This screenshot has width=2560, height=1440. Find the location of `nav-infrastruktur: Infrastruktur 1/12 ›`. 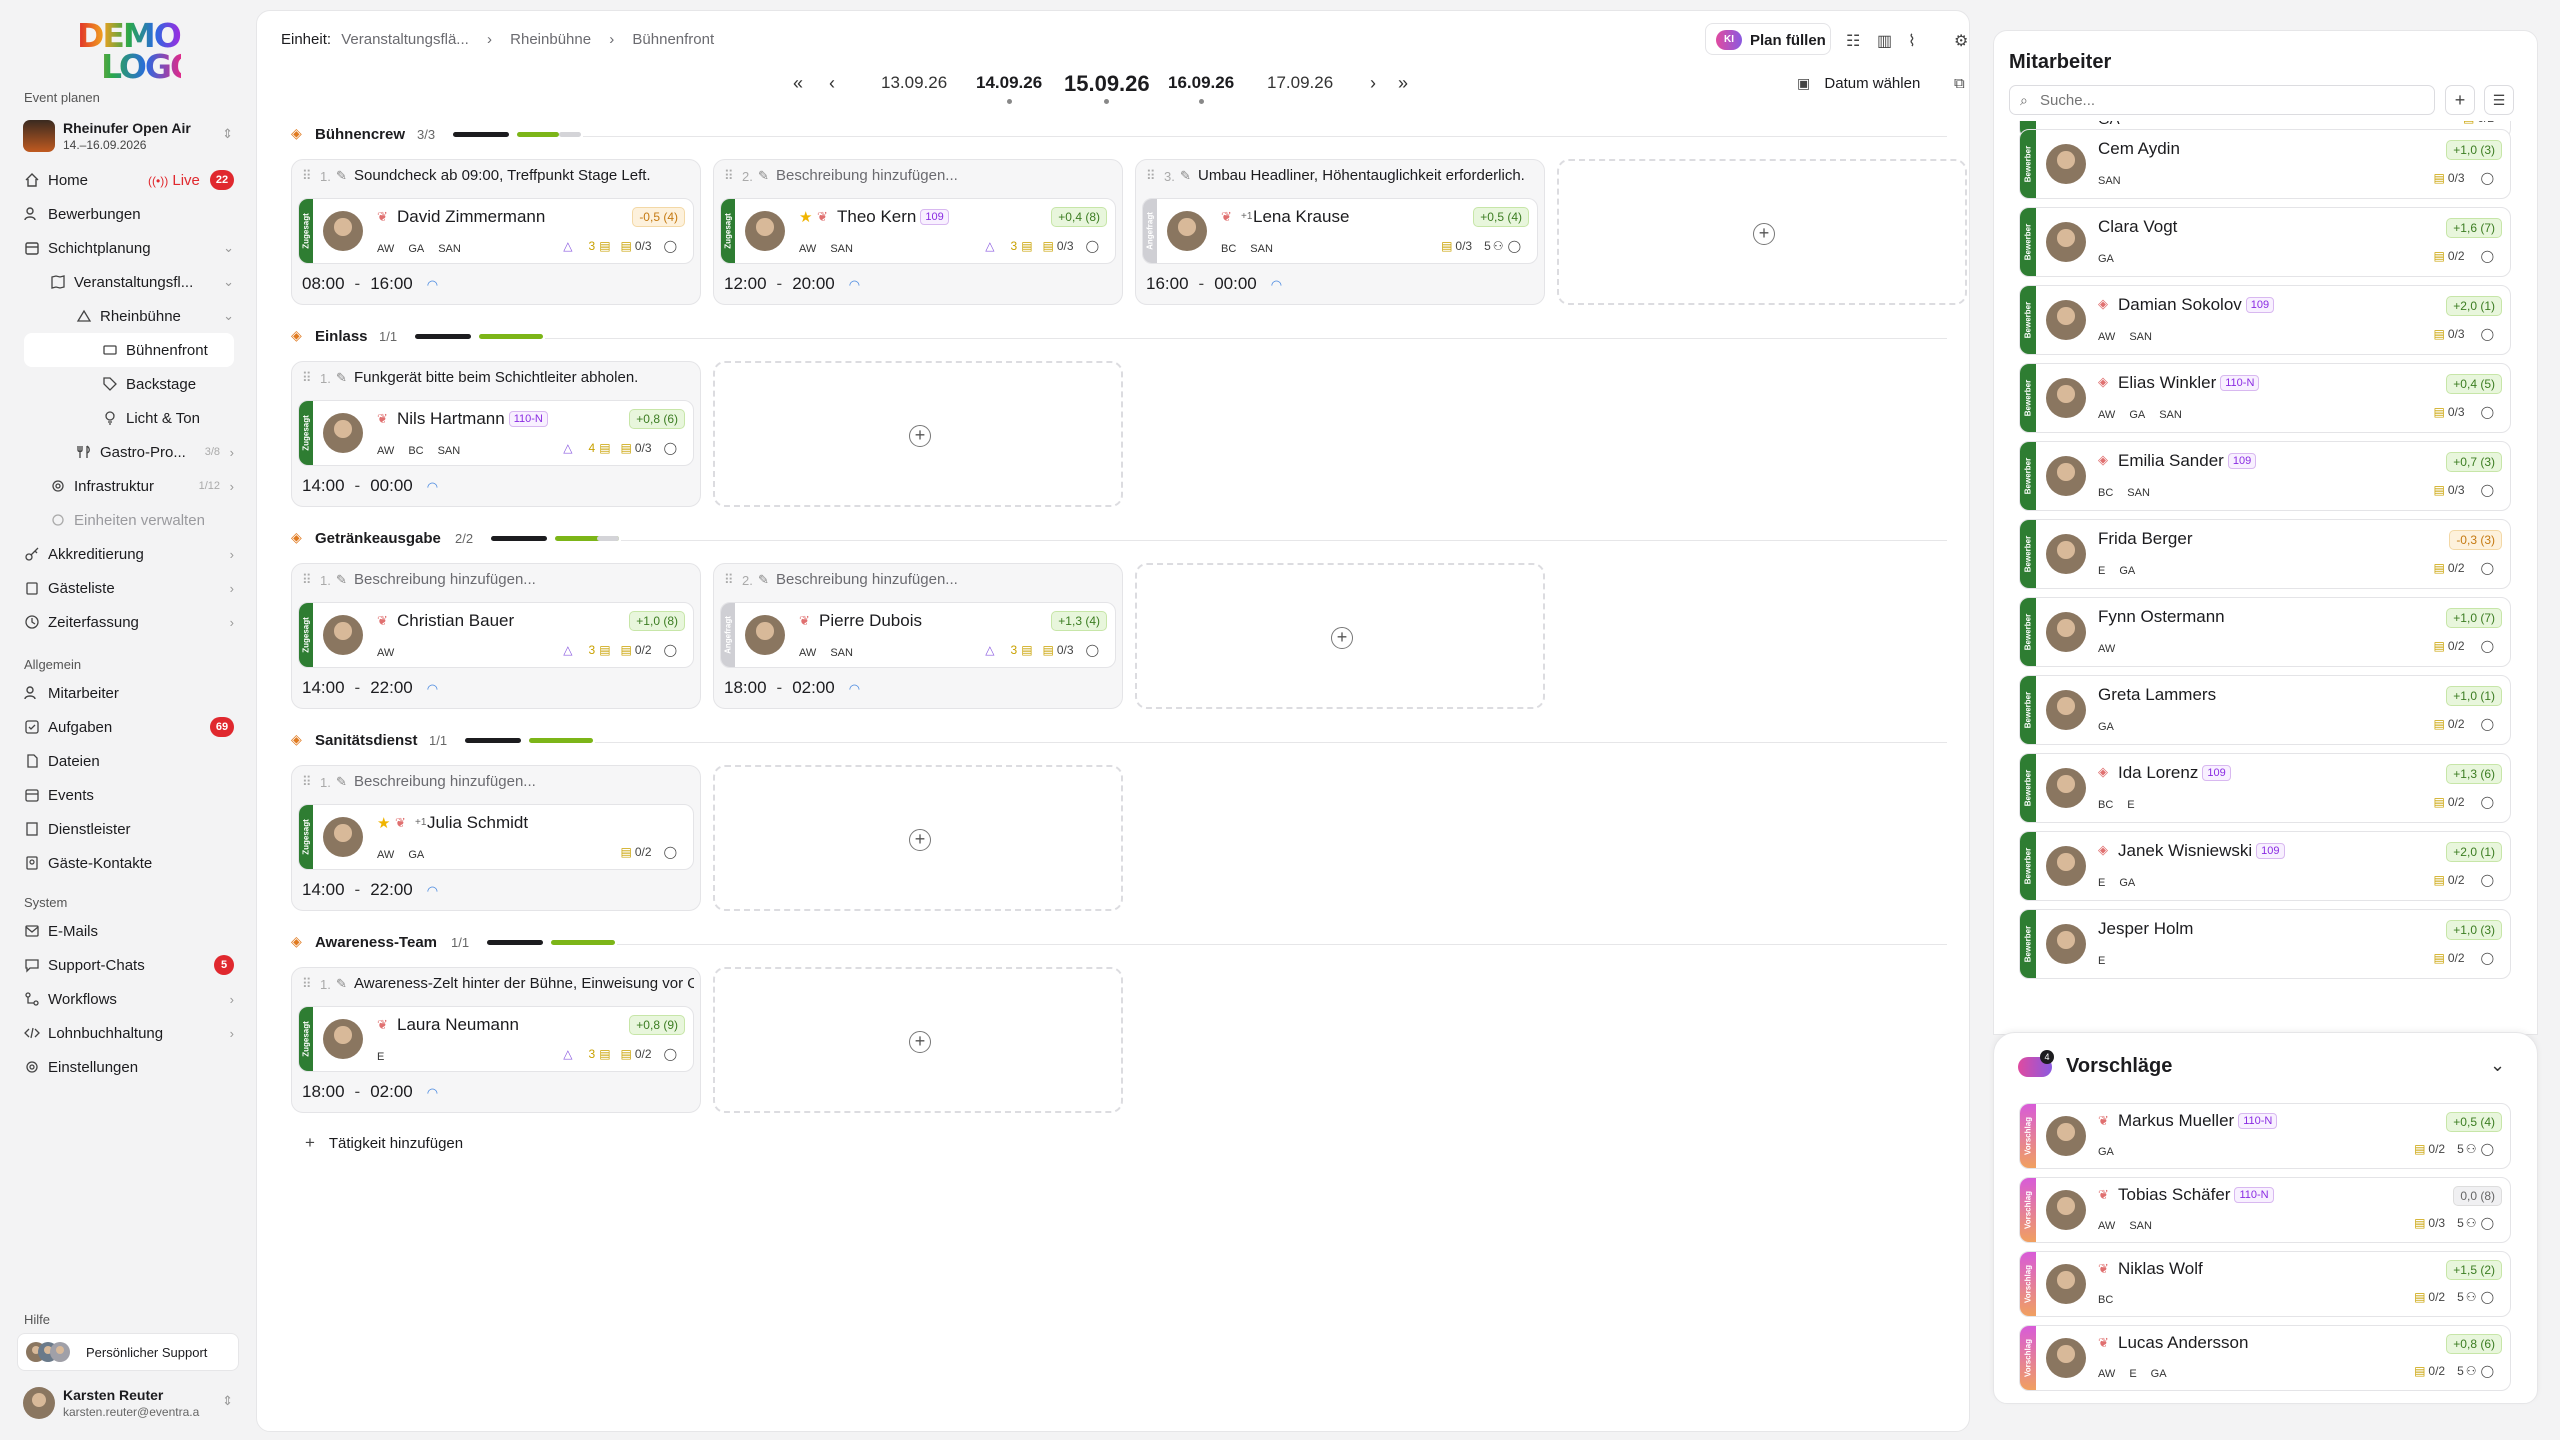

nav-infrastruktur: Infrastruktur 1/12 › is located at coordinates (129, 486).